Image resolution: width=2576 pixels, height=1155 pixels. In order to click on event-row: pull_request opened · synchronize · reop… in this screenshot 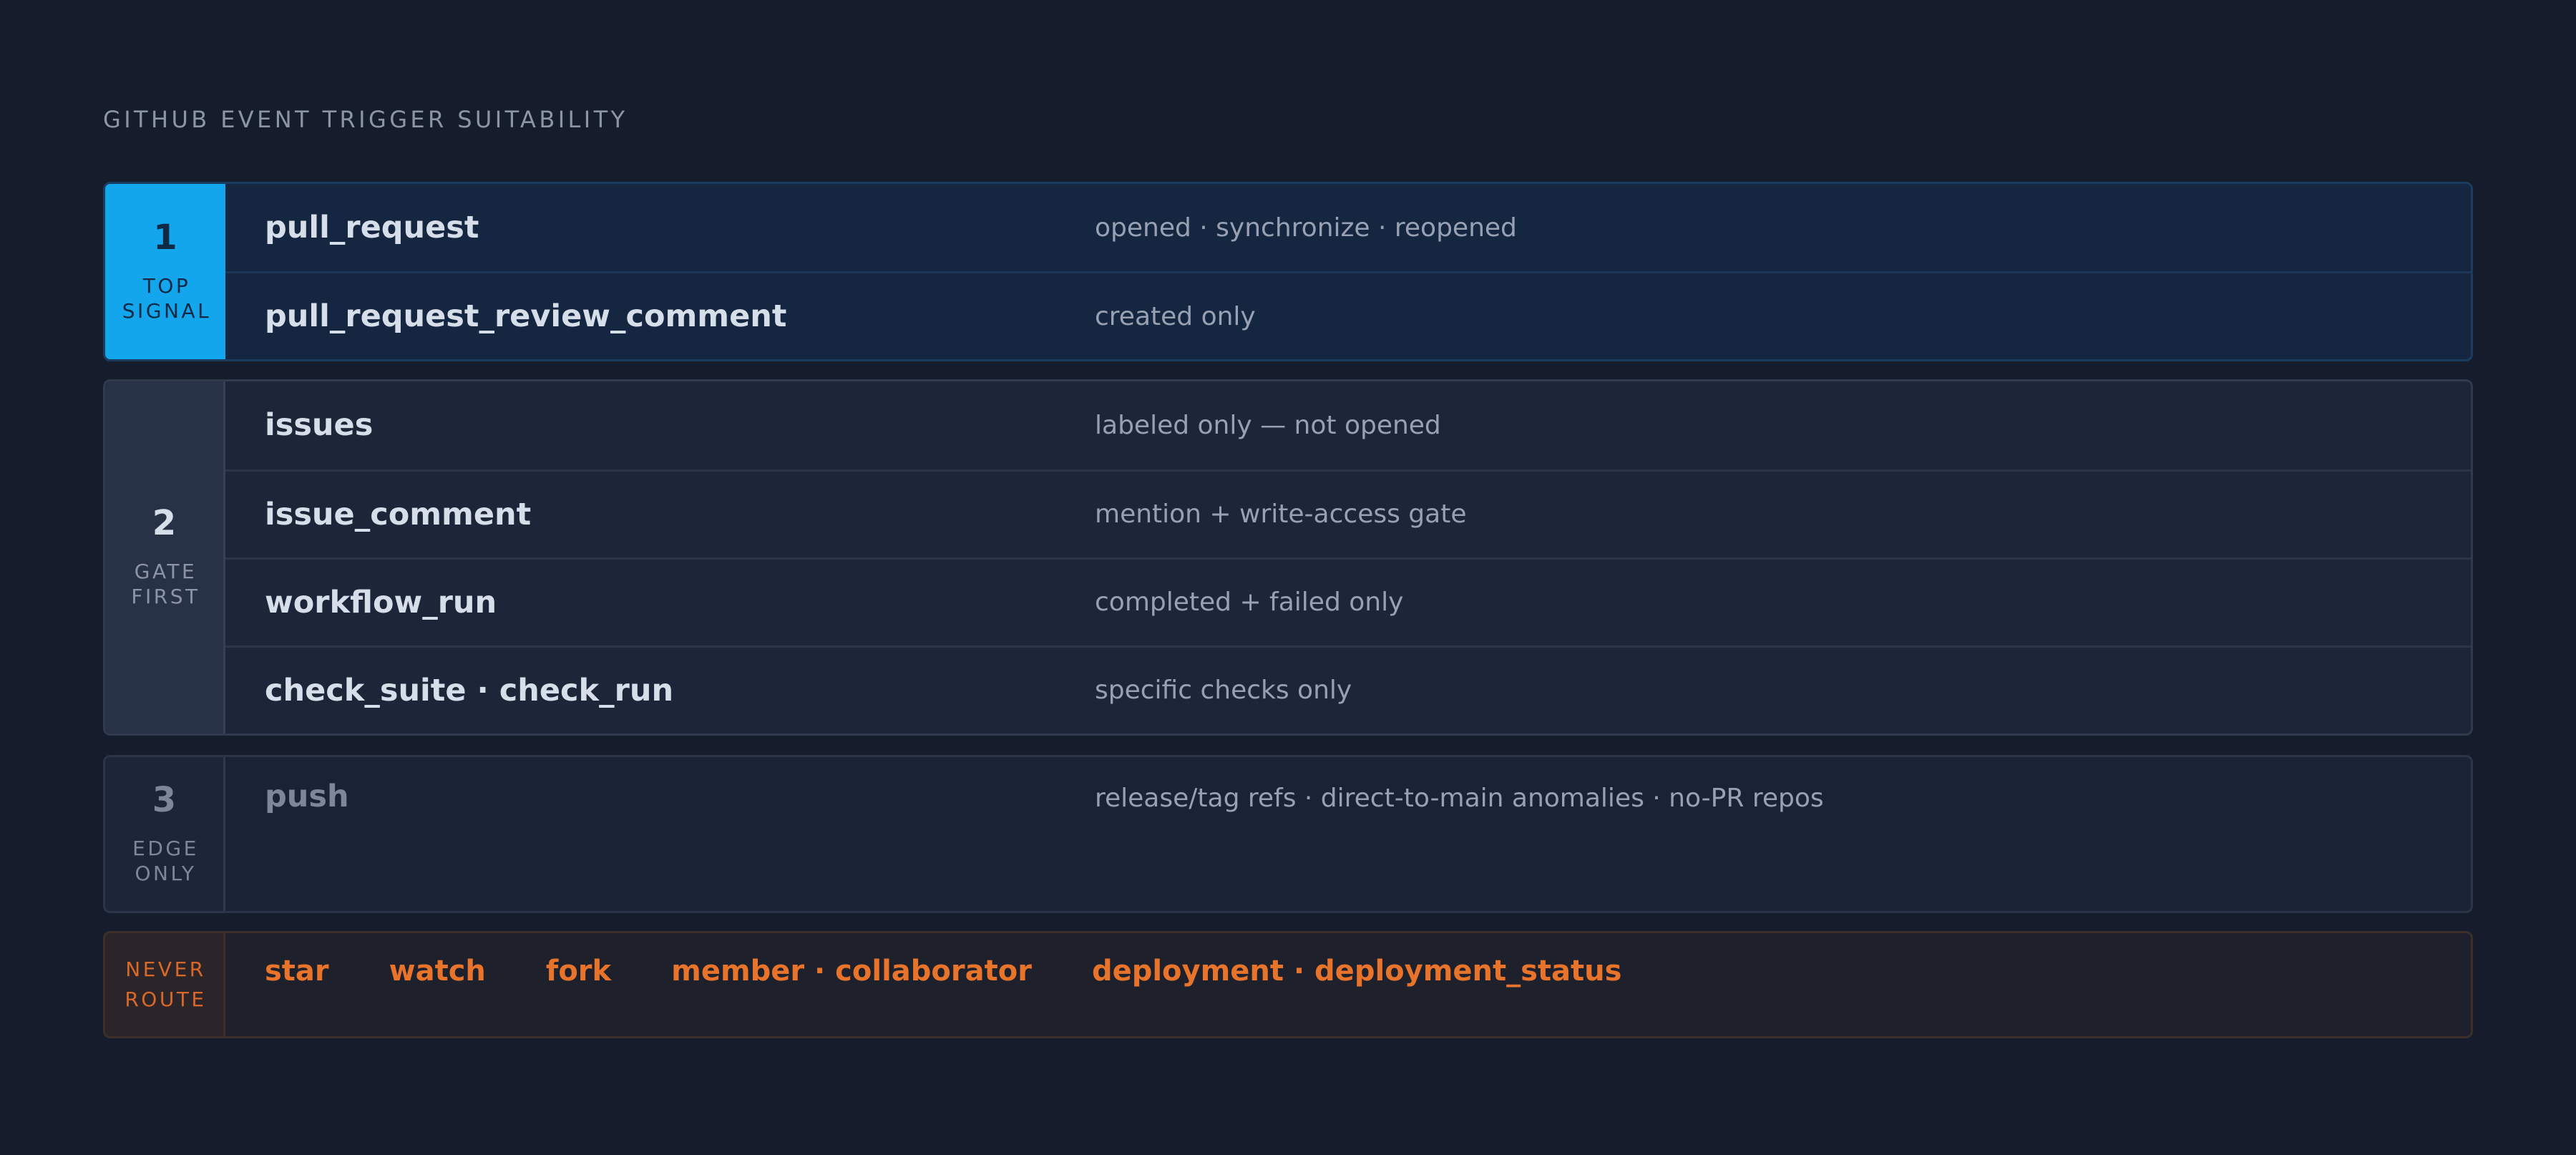, I will do `click(1348, 228)`.